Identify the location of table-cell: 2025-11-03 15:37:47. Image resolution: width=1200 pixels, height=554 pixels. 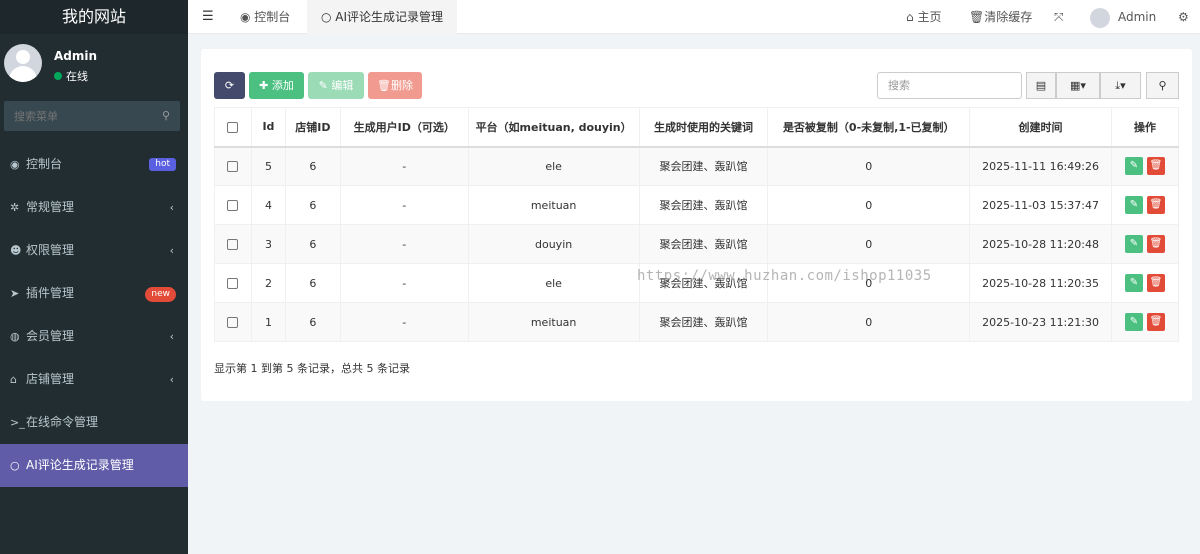
(1040, 205).